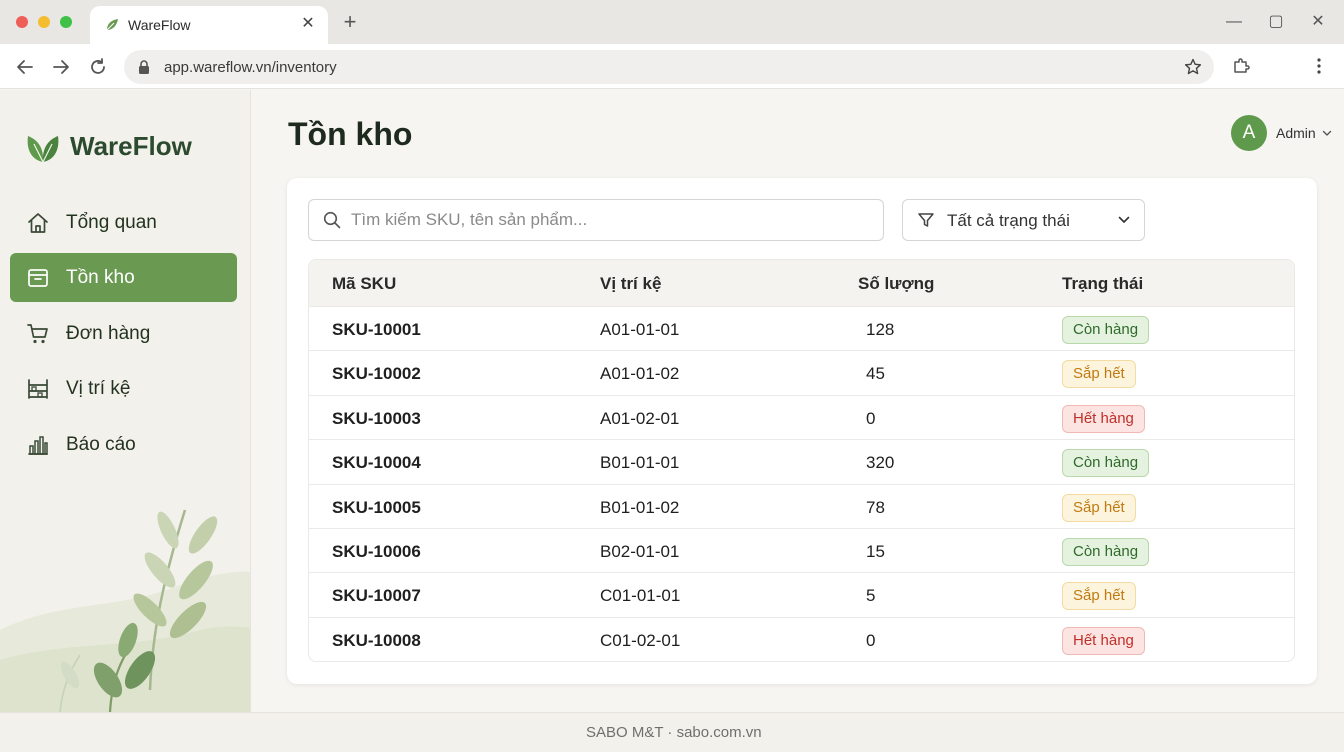  Describe the element at coordinates (100, 277) in the screenshot. I see `sidebar-item-label: Tồn kho` at that location.